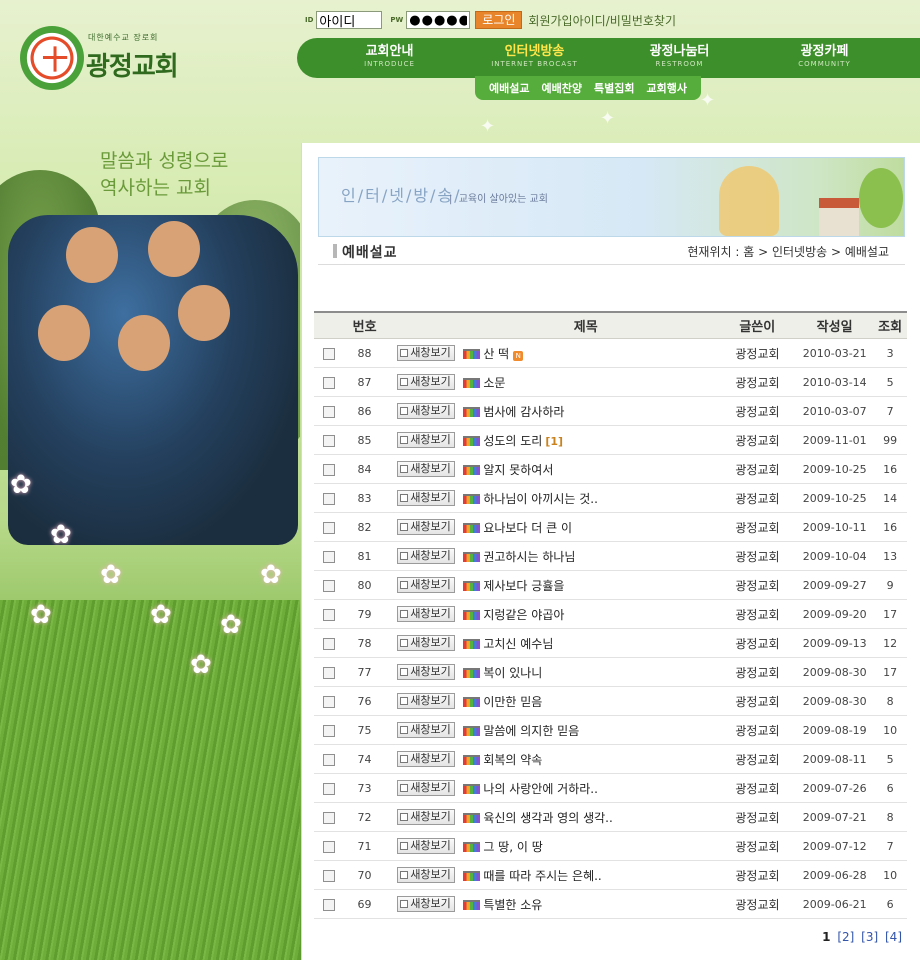 The width and height of the screenshot is (920, 960). What do you see at coordinates (509, 88) in the screenshot?
I see `subnav-item-sermon: 예배설교` at bounding box center [509, 88].